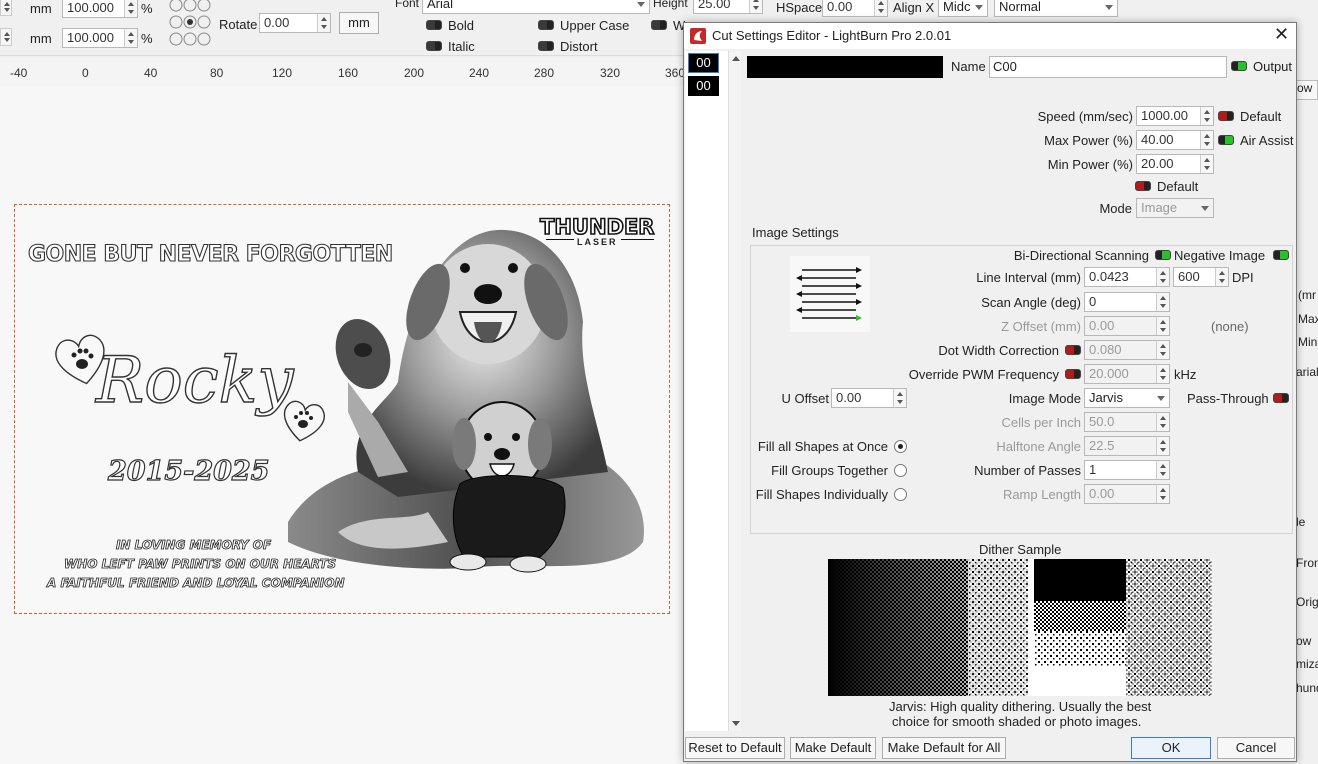 The height and width of the screenshot is (764, 1318). What do you see at coordinates (736, 723) in the screenshot?
I see `scroll-down-icon` at bounding box center [736, 723].